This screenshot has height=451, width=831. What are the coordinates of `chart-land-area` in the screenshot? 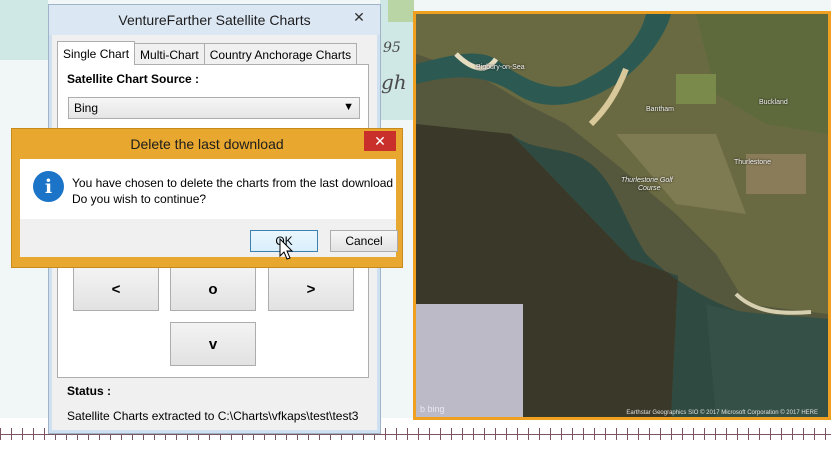 It's located at (401, 11).